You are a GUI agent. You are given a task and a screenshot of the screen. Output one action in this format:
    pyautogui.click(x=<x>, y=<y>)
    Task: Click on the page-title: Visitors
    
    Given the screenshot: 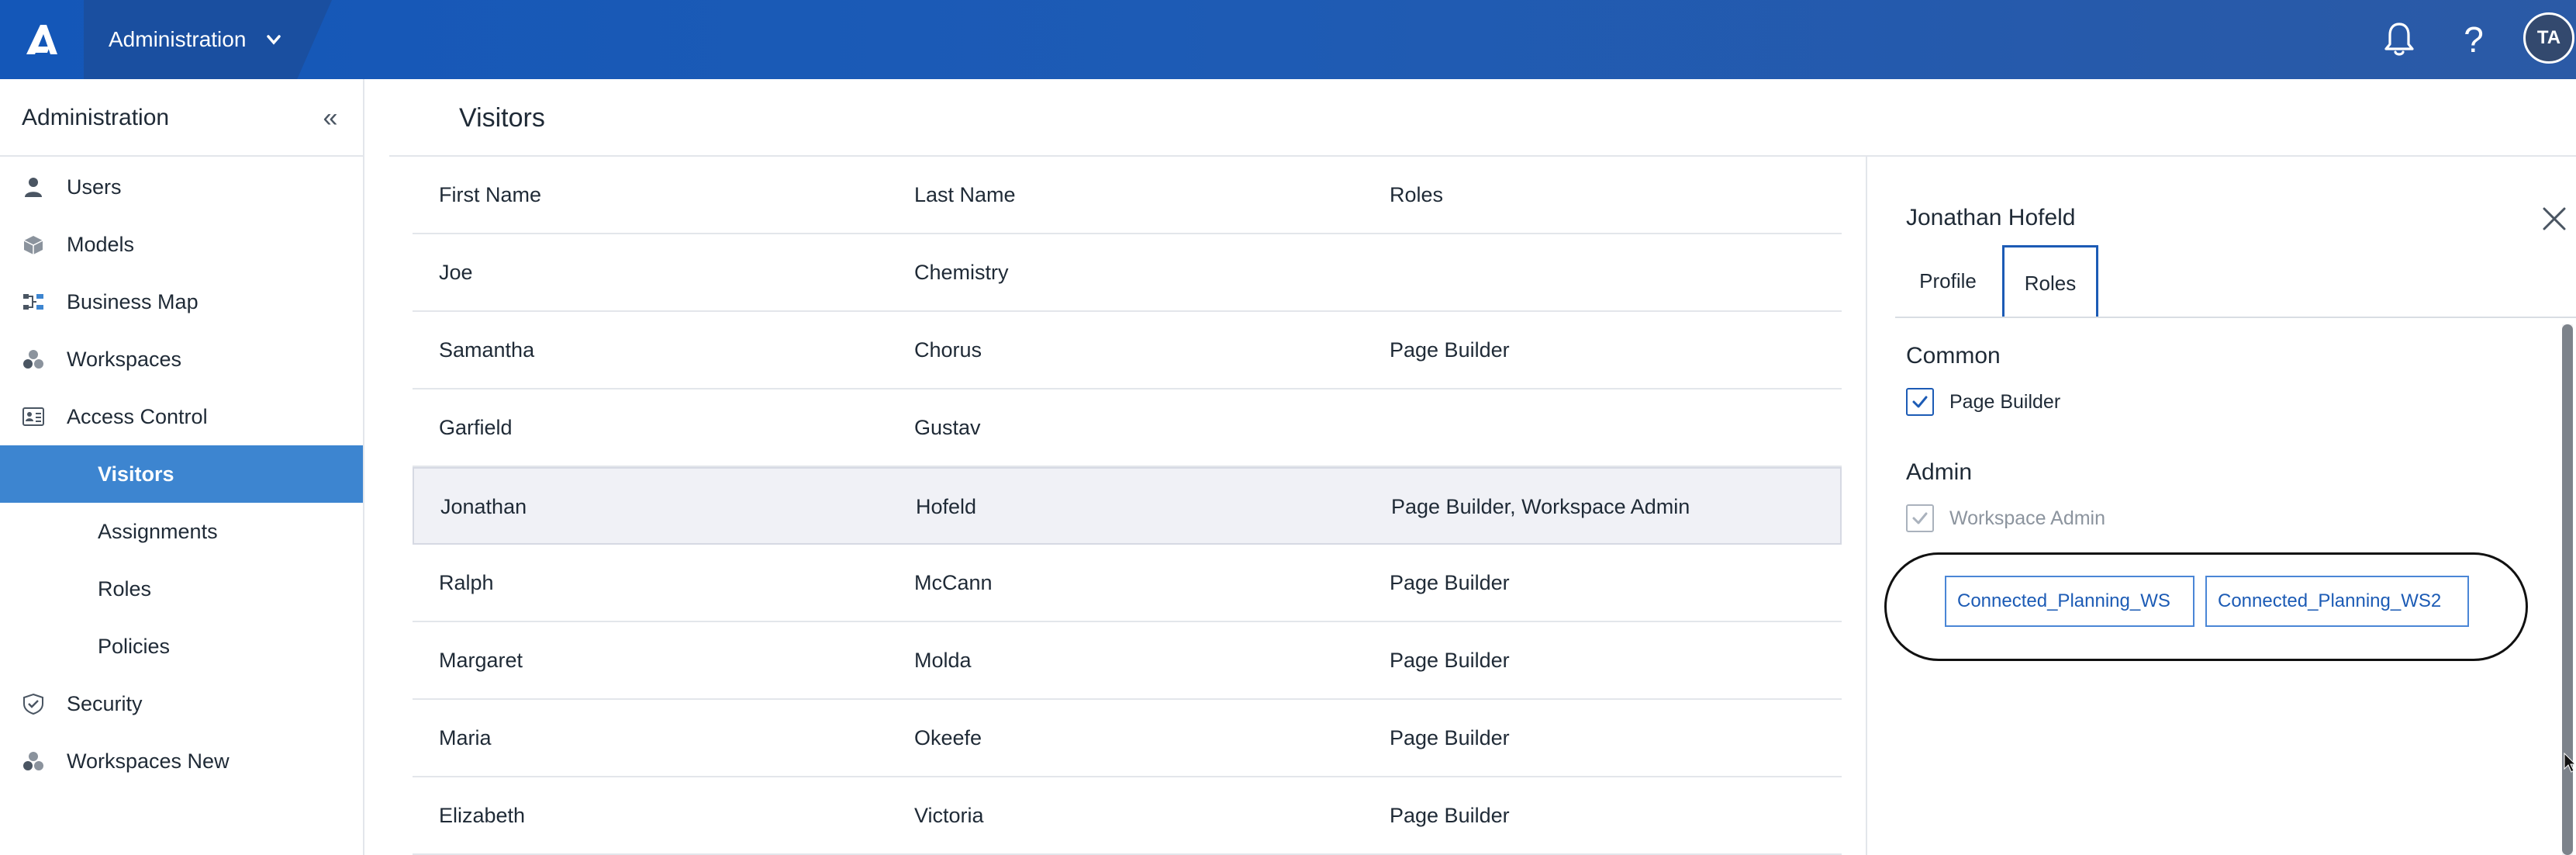 What is the action you would take?
    pyautogui.click(x=502, y=118)
    